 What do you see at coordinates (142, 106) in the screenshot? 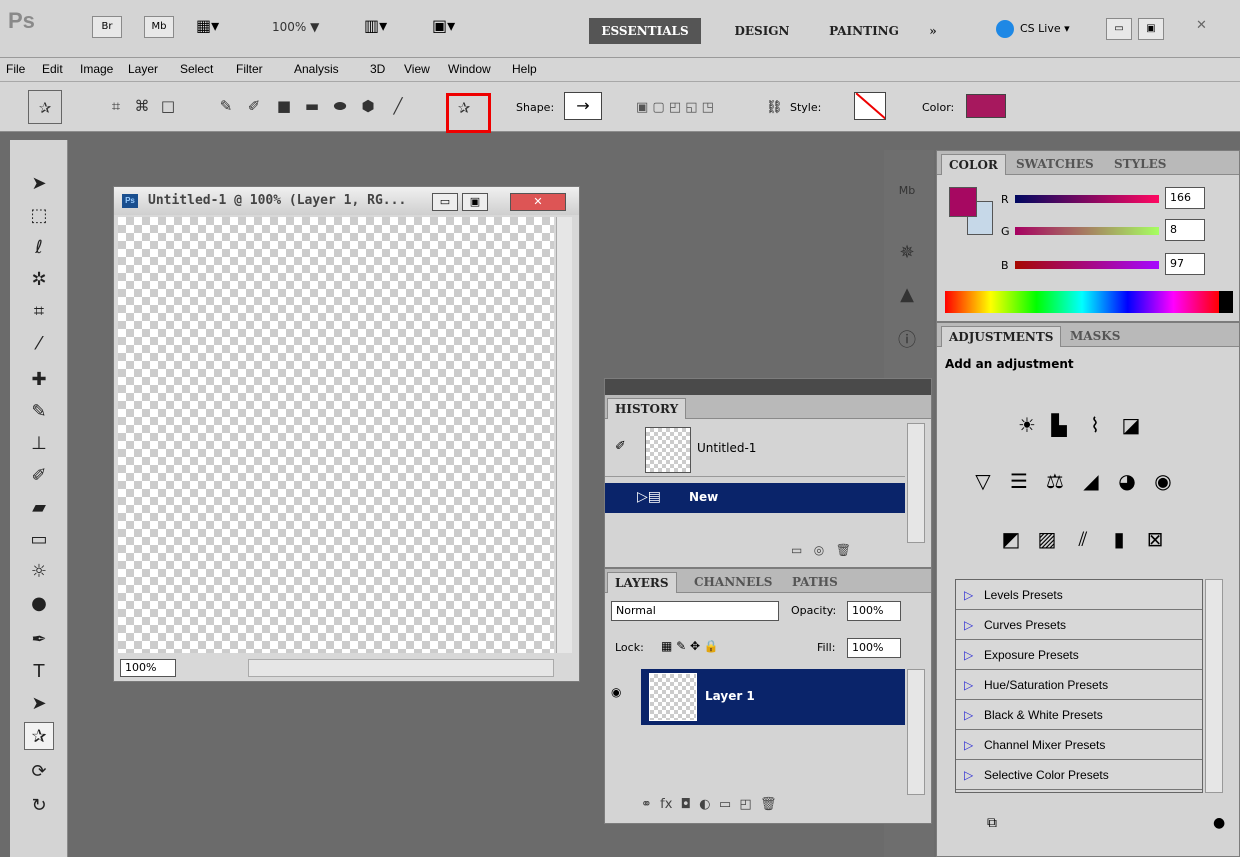
I see `paths-icon: ⌘` at bounding box center [142, 106].